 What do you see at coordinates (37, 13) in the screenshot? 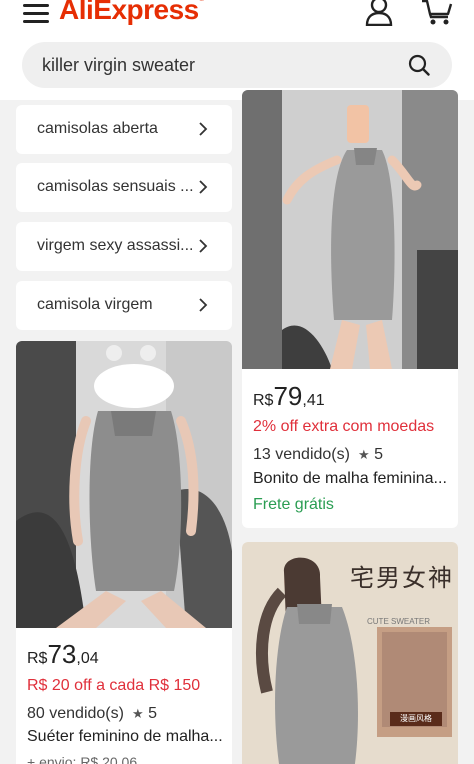
I see `hamburger-menu-icon` at bounding box center [37, 13].